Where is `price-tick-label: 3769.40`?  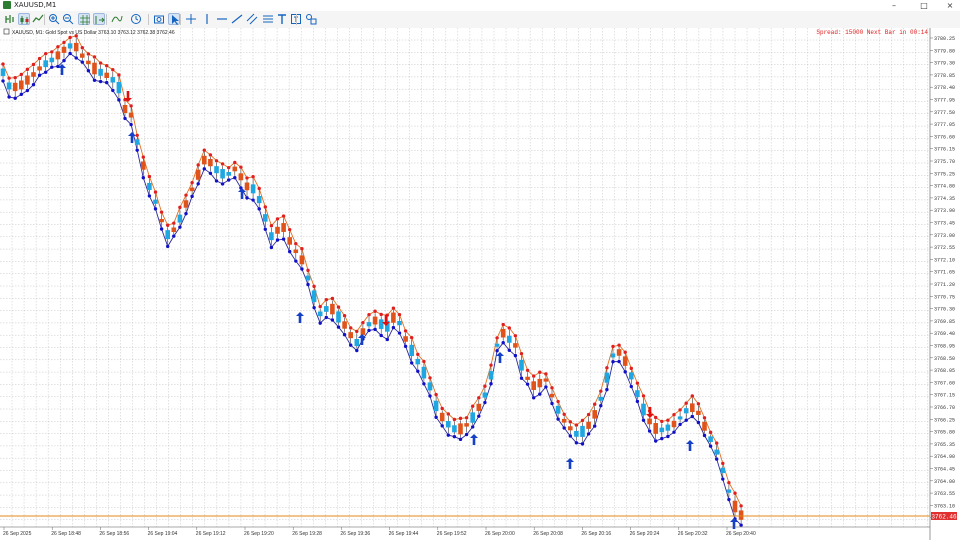
price-tick-label: 3769.40 is located at coordinates (944, 334).